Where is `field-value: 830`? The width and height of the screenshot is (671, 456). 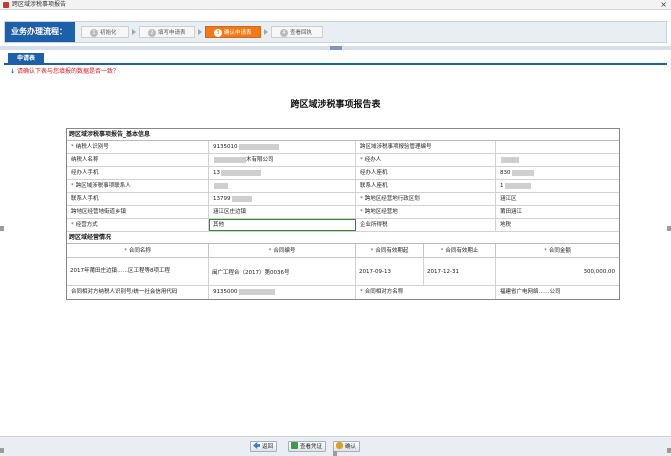
field-value: 830 is located at coordinates (557, 173).